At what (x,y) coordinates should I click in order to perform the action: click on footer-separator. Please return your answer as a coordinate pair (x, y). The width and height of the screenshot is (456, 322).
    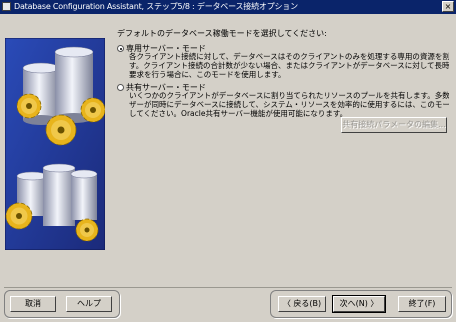
    Looking at the image, I should click on (228, 287).